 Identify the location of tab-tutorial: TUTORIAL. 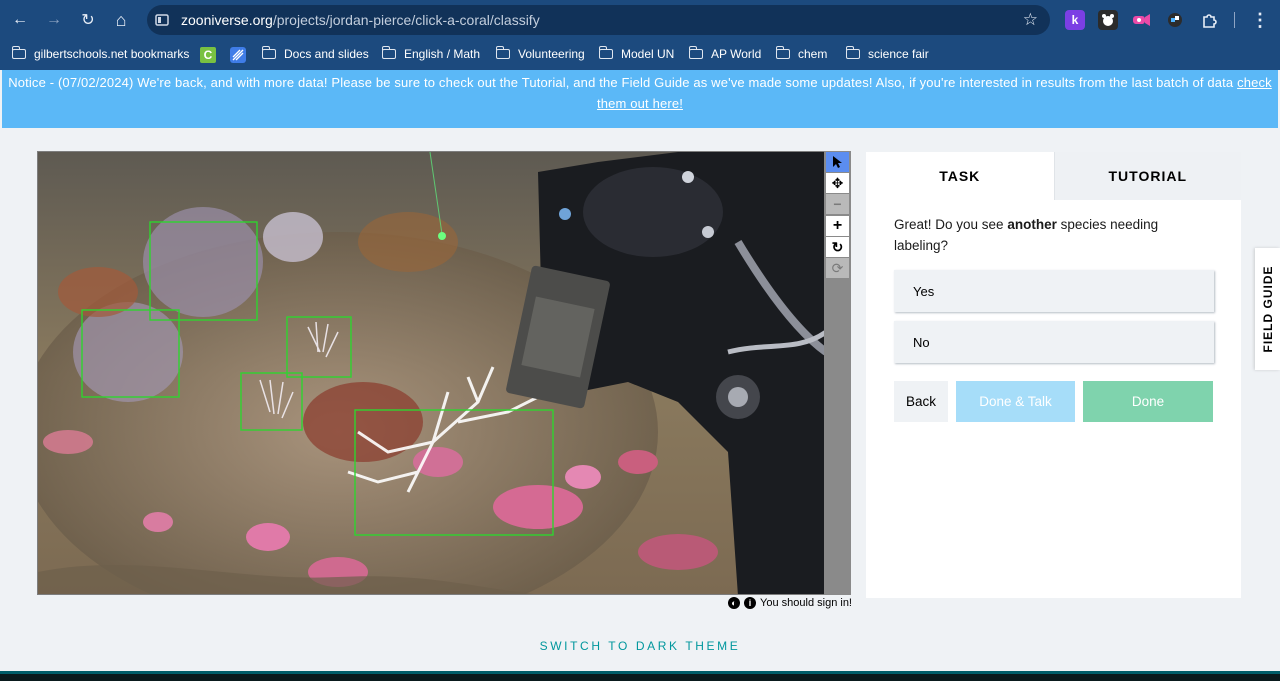
(1147, 176).